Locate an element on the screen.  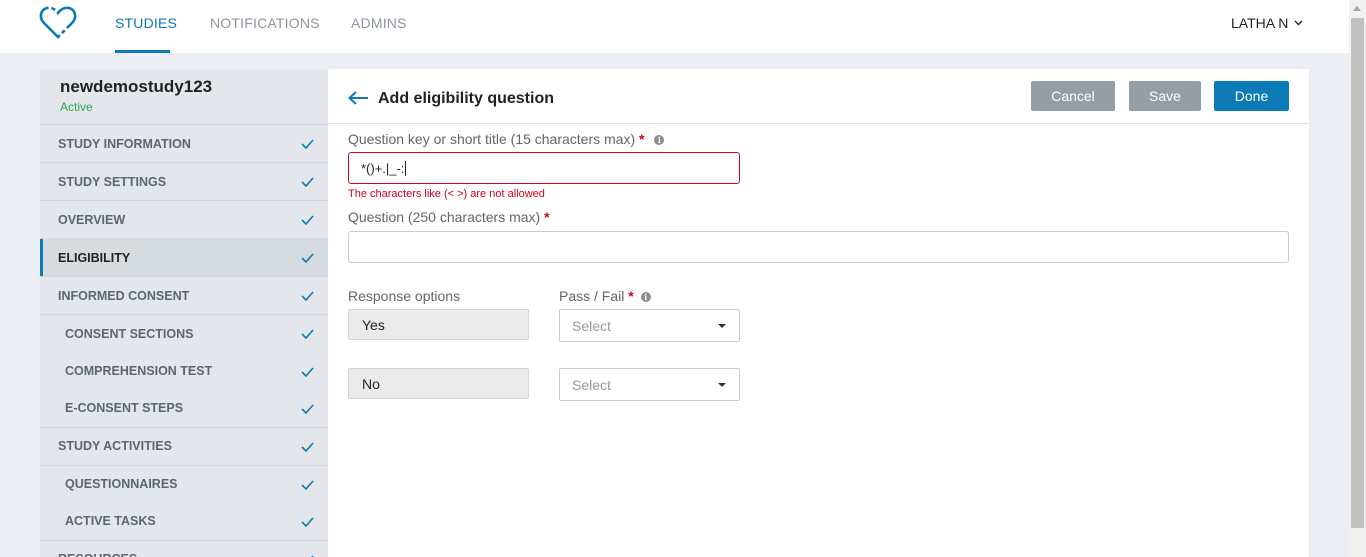
sidebar-item-e-consent-steps: E-CONSENT STEPS is located at coordinates (184, 409).